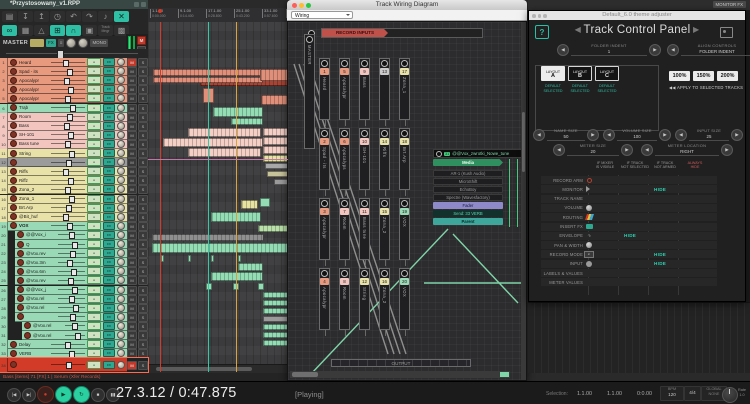 The width and height of the screenshot is (750, 404). What do you see at coordinates (364, 92) in the screenshot?
I see `wiring-track-node: 9 Bass` at bounding box center [364, 92].